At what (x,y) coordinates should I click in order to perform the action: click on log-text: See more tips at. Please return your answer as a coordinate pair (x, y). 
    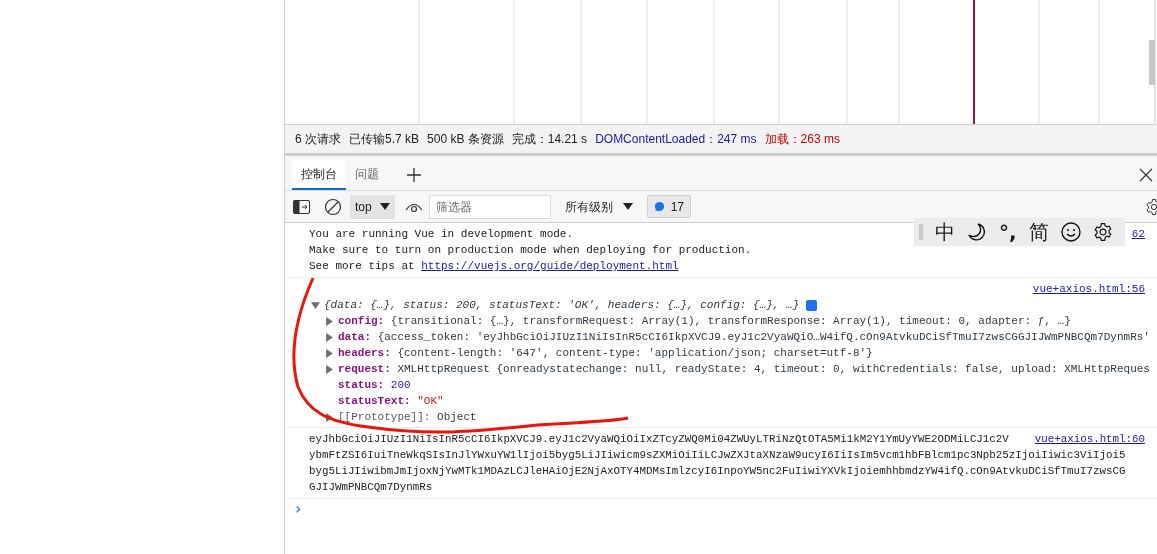
    Looking at the image, I should click on (362, 266).